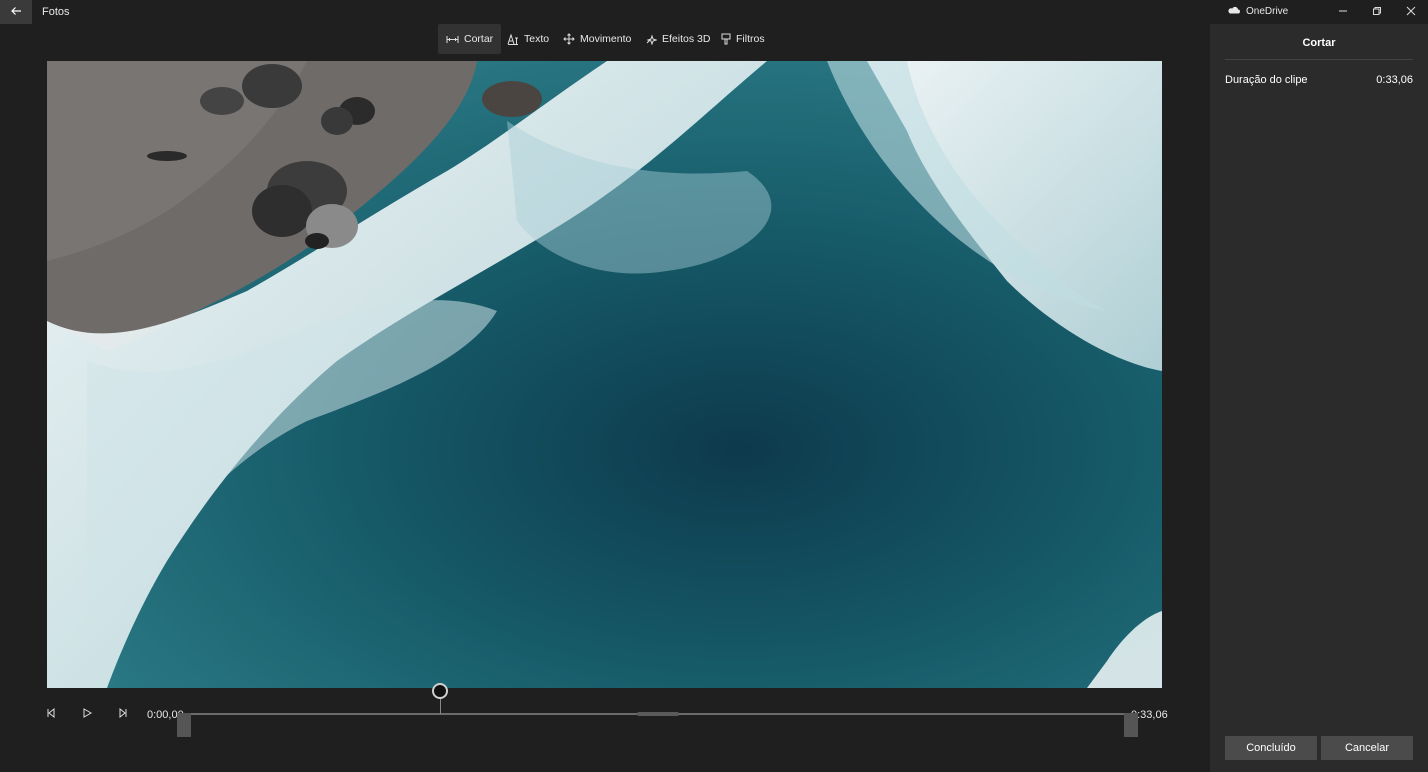 The width and height of the screenshot is (1428, 772). I want to click on timeline-grip, so click(658, 714).